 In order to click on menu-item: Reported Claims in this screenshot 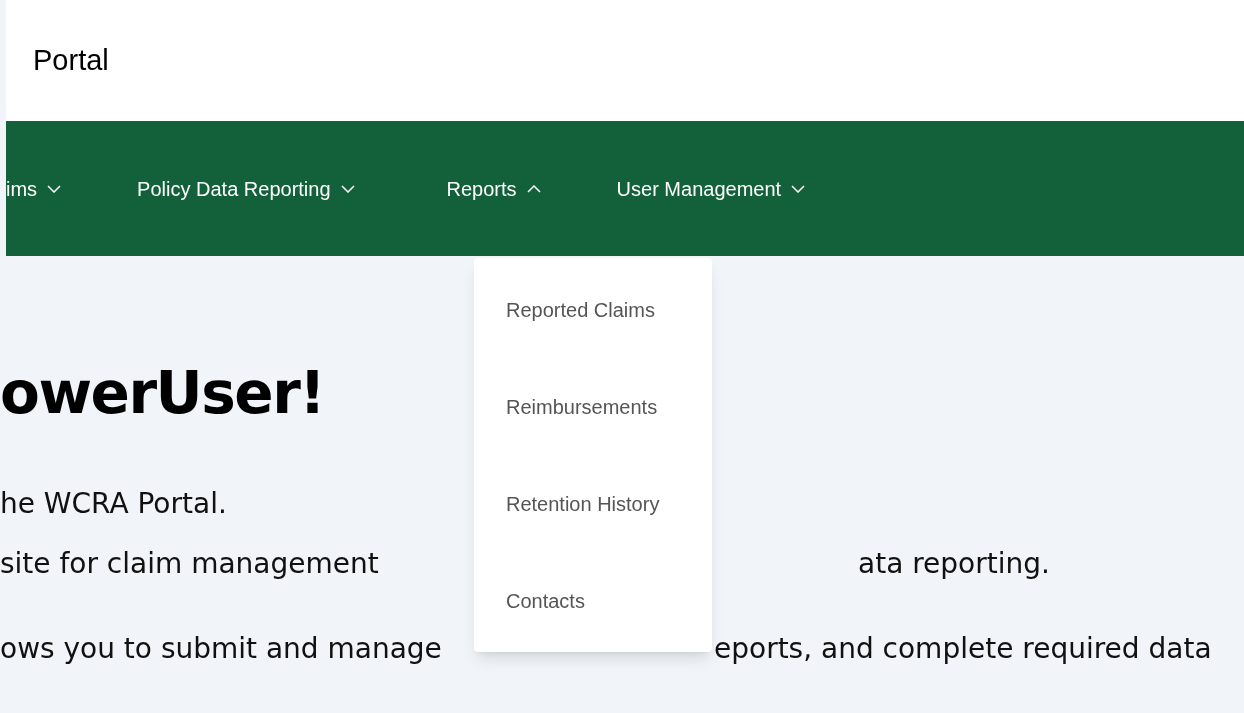, I will do `click(593, 309)`.